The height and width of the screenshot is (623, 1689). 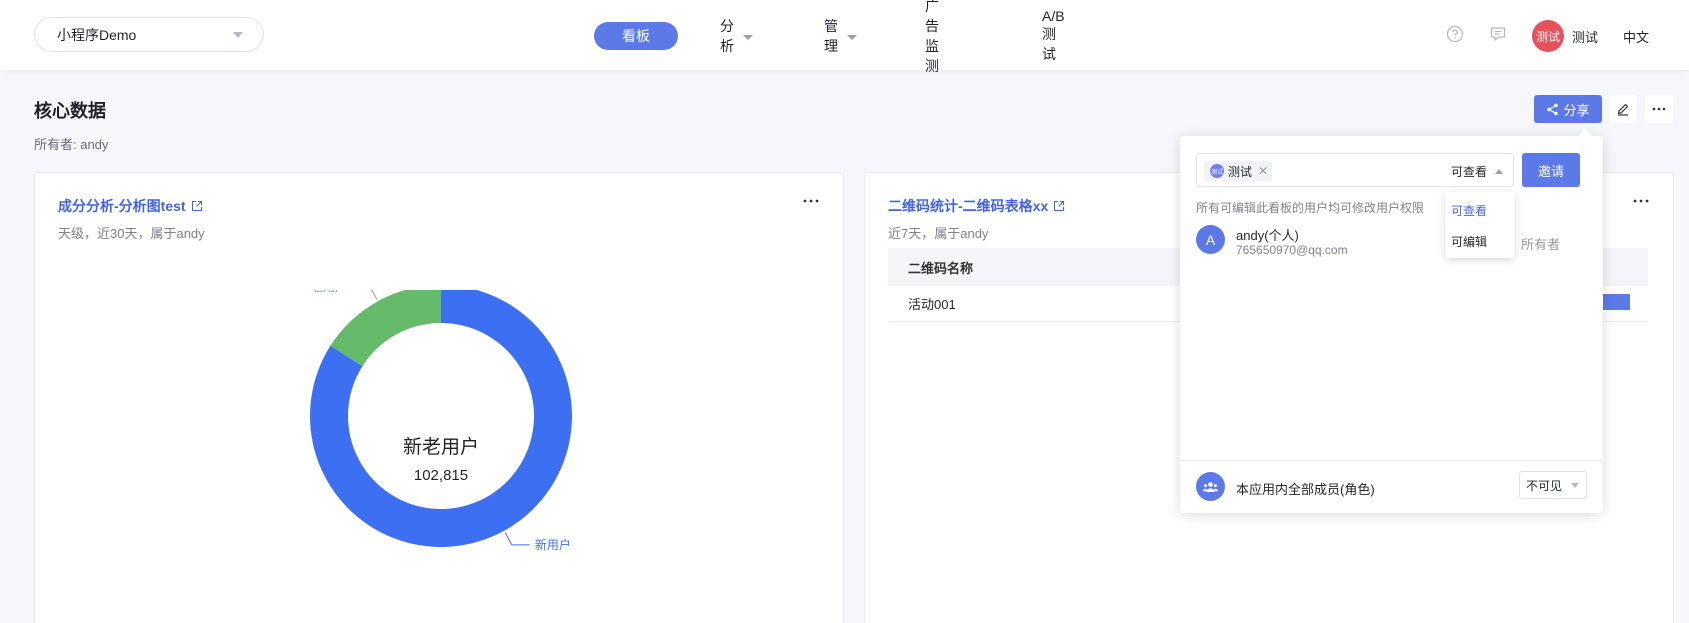 What do you see at coordinates (1210, 239) in the screenshot?
I see `member-avatar: A` at bounding box center [1210, 239].